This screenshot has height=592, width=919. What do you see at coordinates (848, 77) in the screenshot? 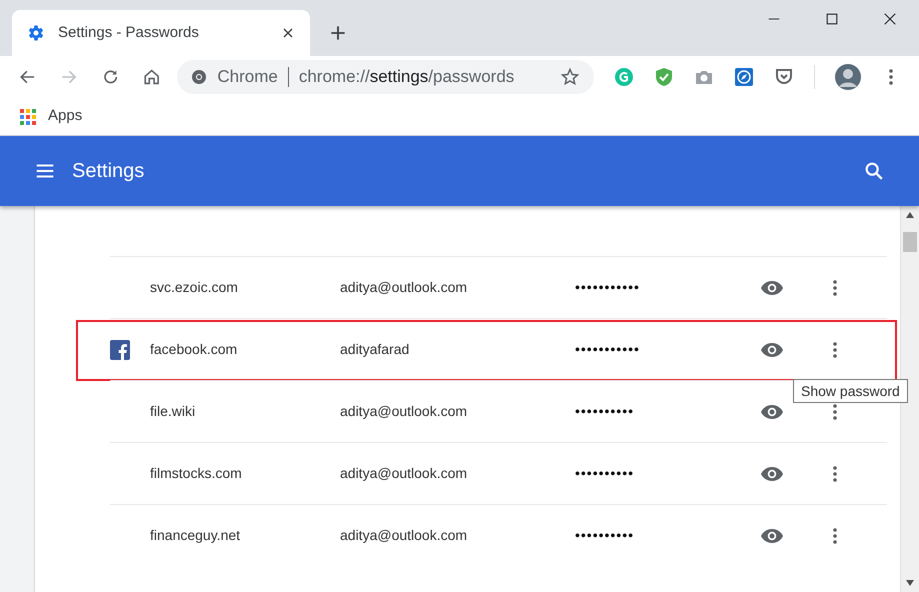
I see `avatar-icon` at bounding box center [848, 77].